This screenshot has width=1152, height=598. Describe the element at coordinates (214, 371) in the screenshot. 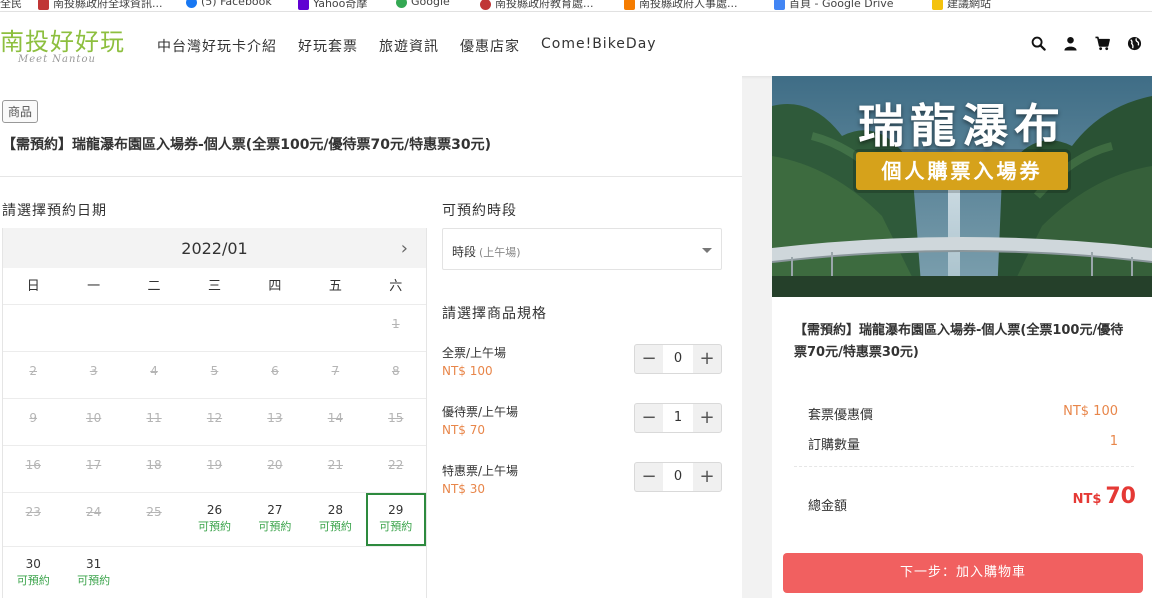

I see `day-number: 5` at that location.